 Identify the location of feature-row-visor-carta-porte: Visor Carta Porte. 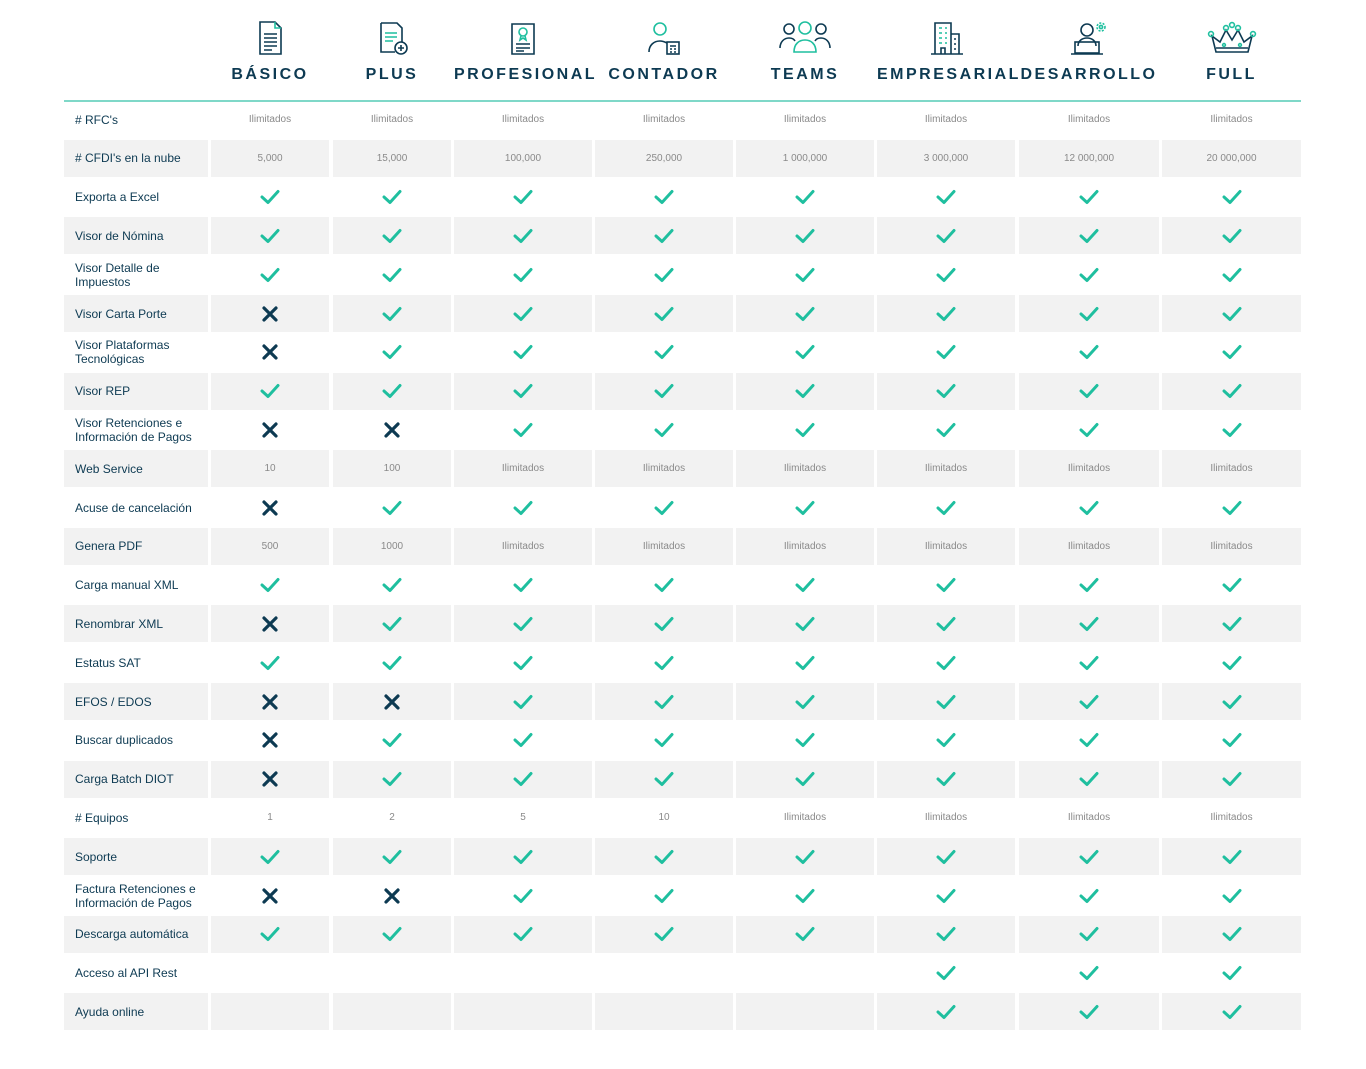
(682, 313).